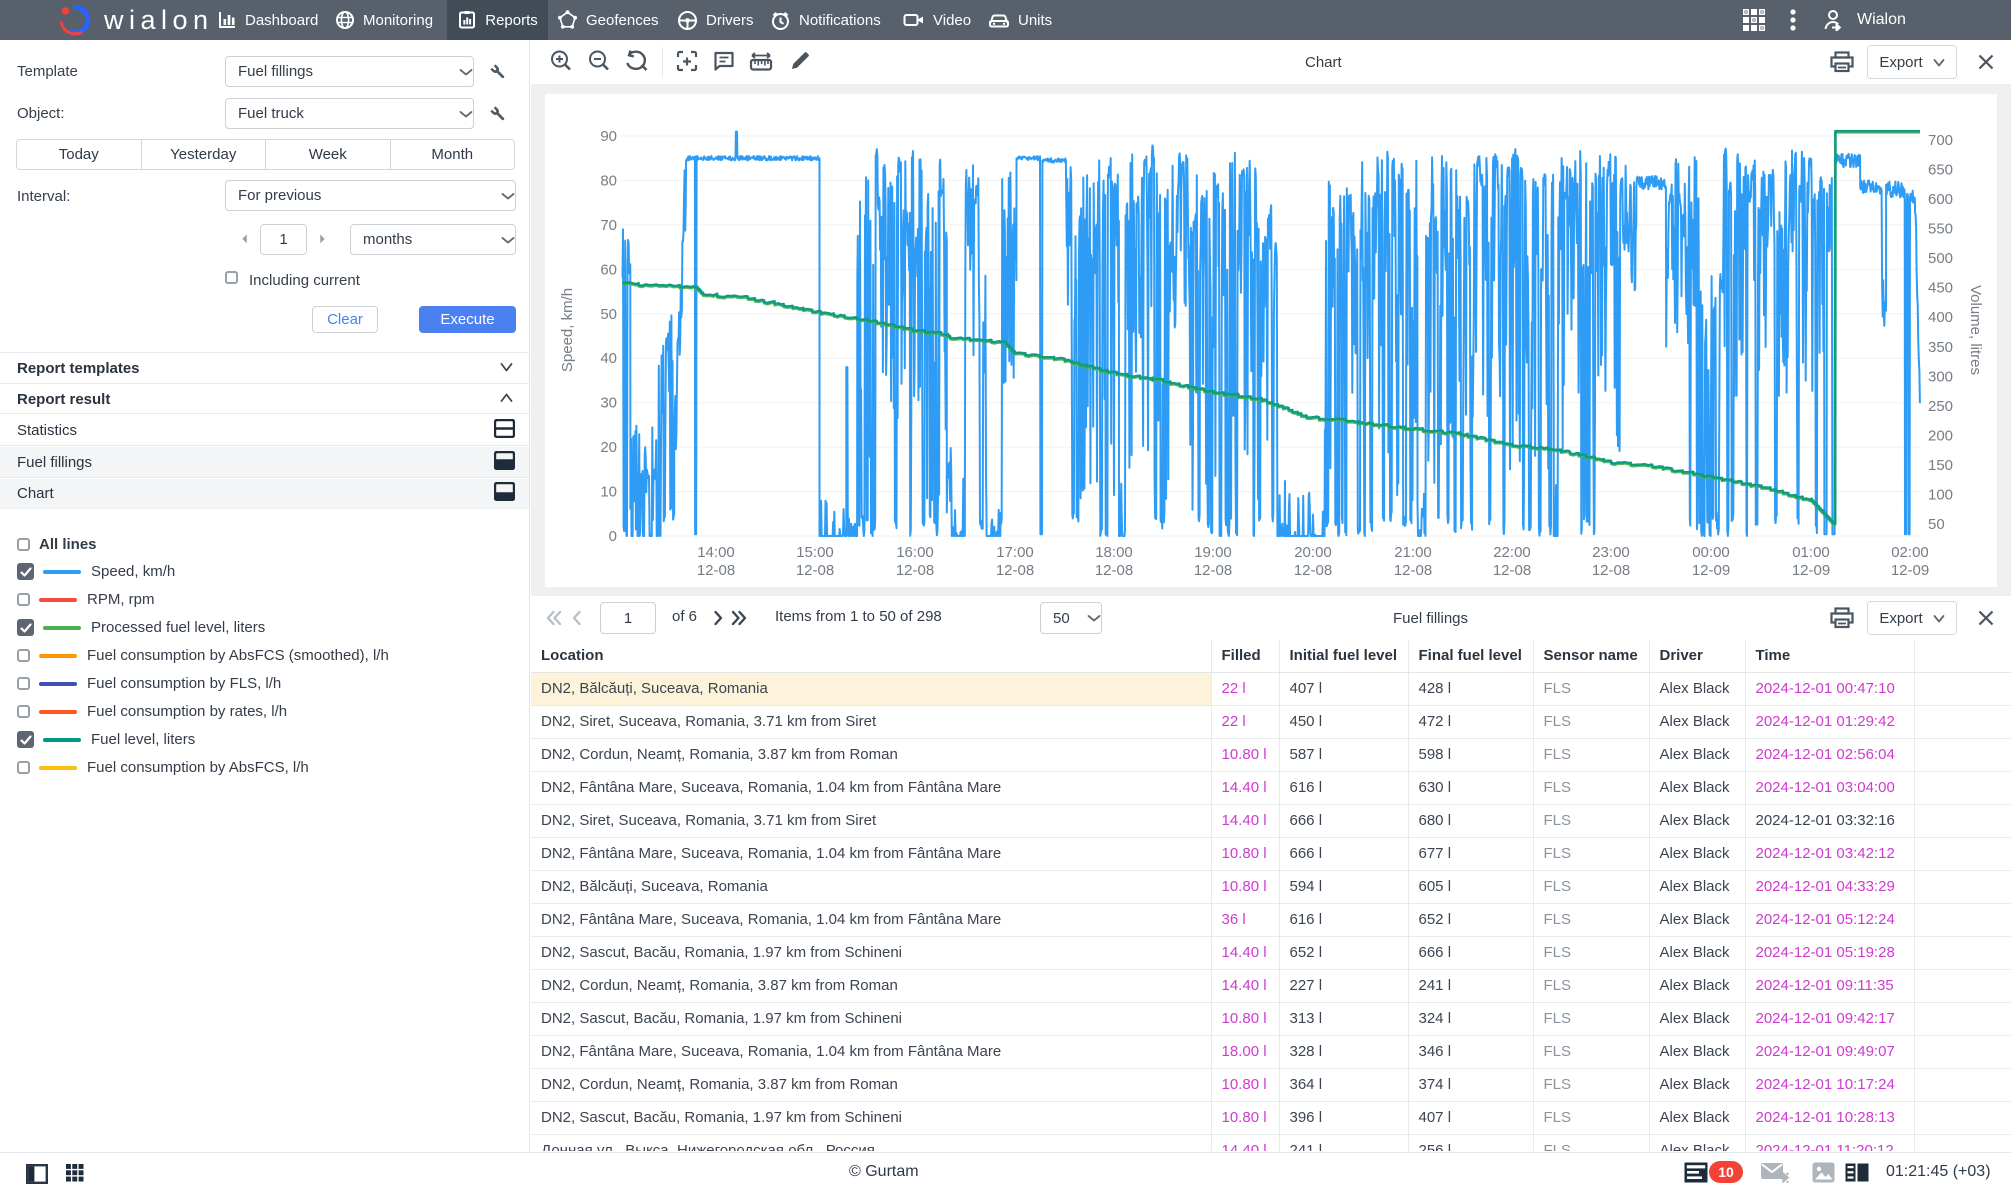 The image size is (2011, 1190). Describe the element at coordinates (608, 269) in the screenshot. I see `svg-text: 60` at that location.